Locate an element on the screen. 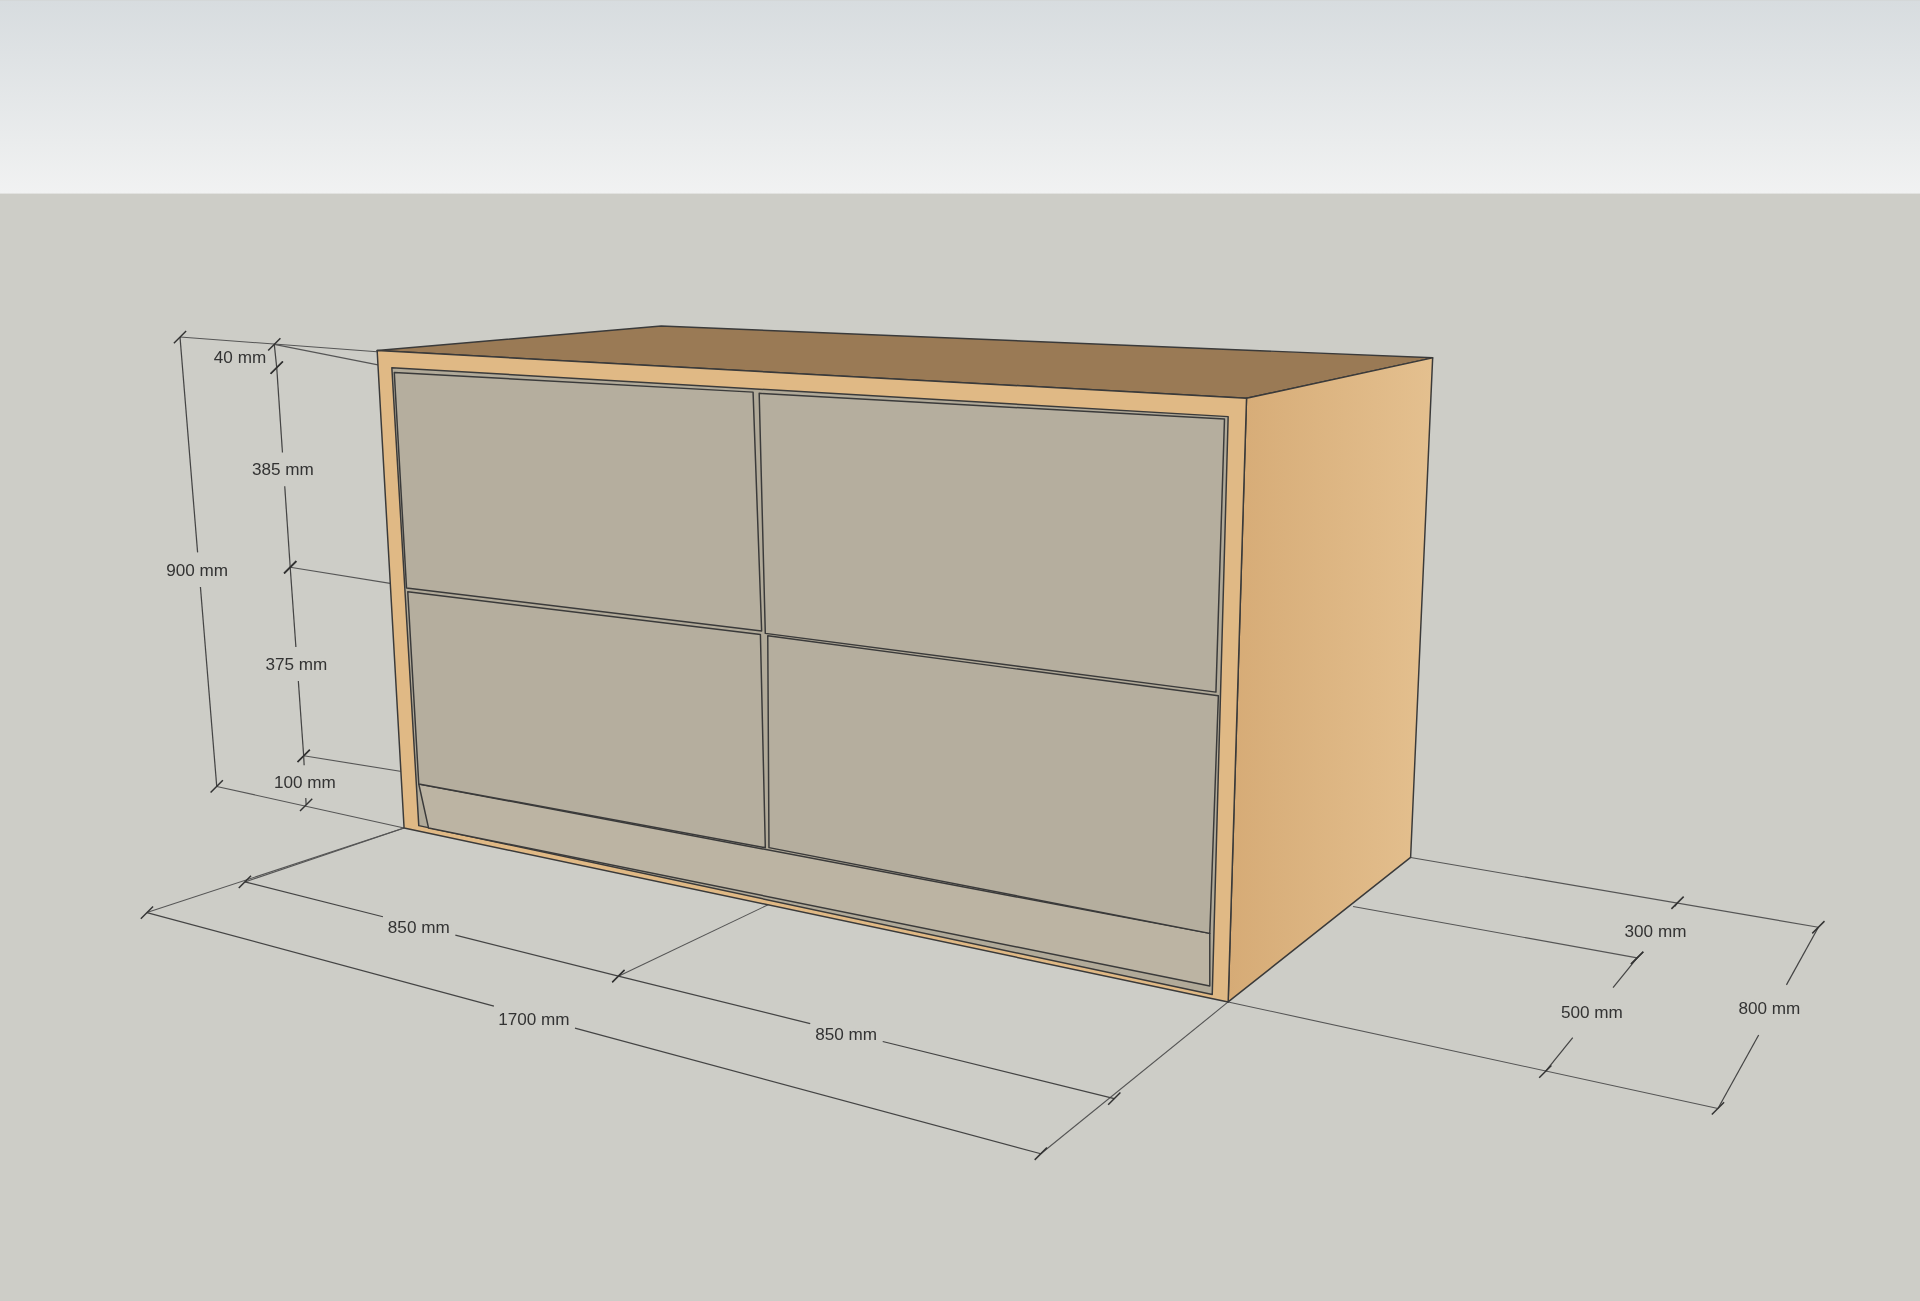 The image size is (1920, 1301). dimension-label: 100 mm is located at coordinates (304, 781).